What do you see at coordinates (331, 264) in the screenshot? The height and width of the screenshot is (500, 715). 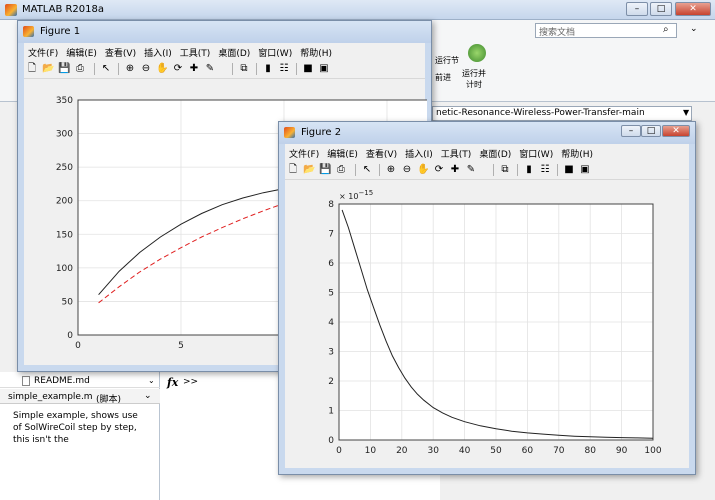 I see `y-tick-label: 6` at bounding box center [331, 264].